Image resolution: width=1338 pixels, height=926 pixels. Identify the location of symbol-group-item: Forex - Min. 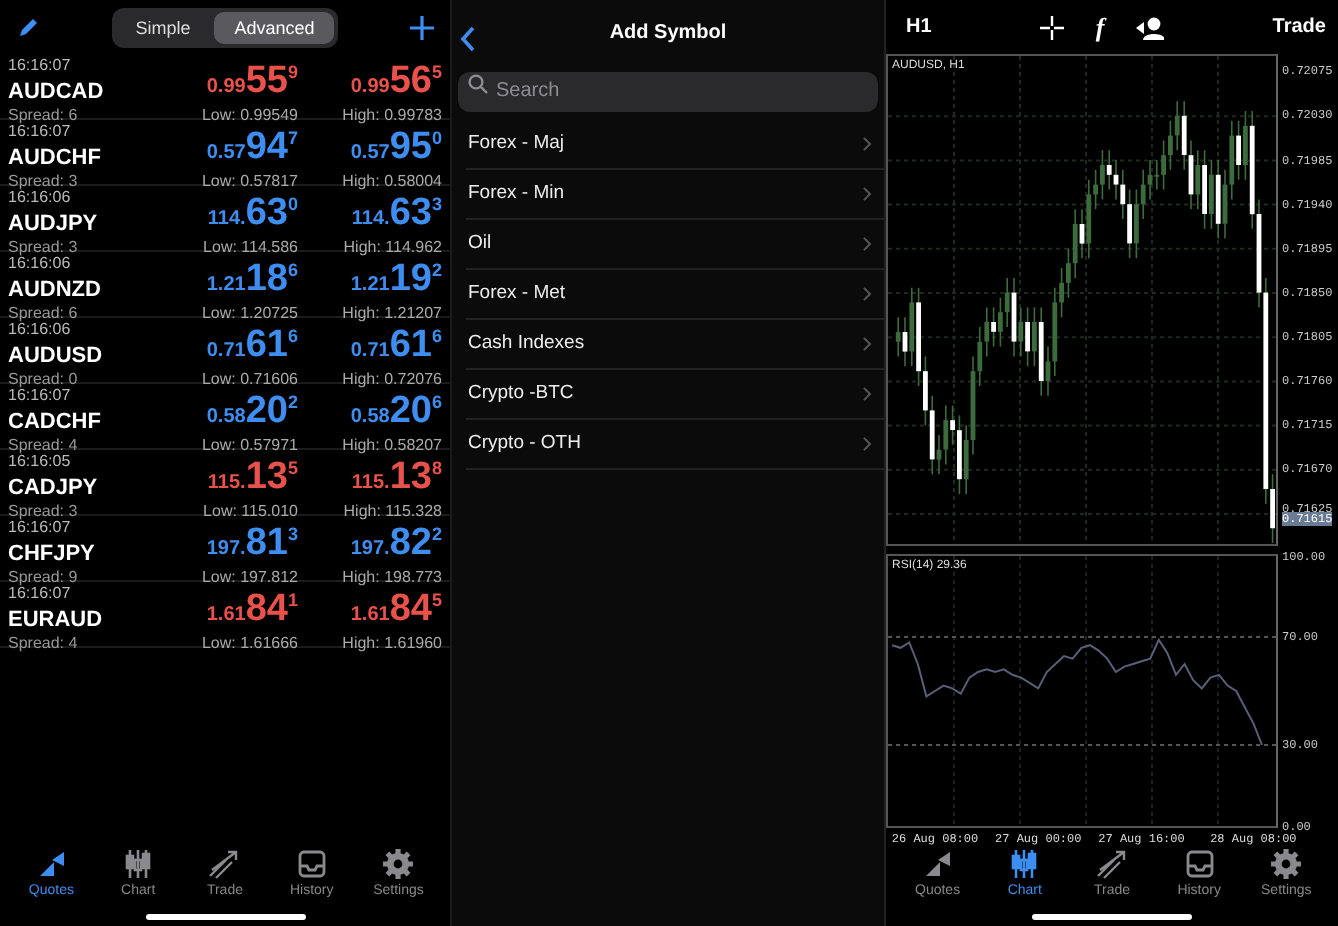
(675, 195).